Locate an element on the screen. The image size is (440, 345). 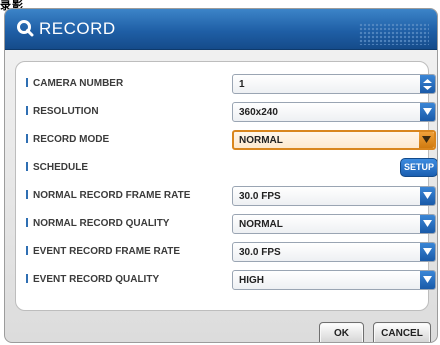
dialog-title: RECORD is located at coordinates (77, 28).